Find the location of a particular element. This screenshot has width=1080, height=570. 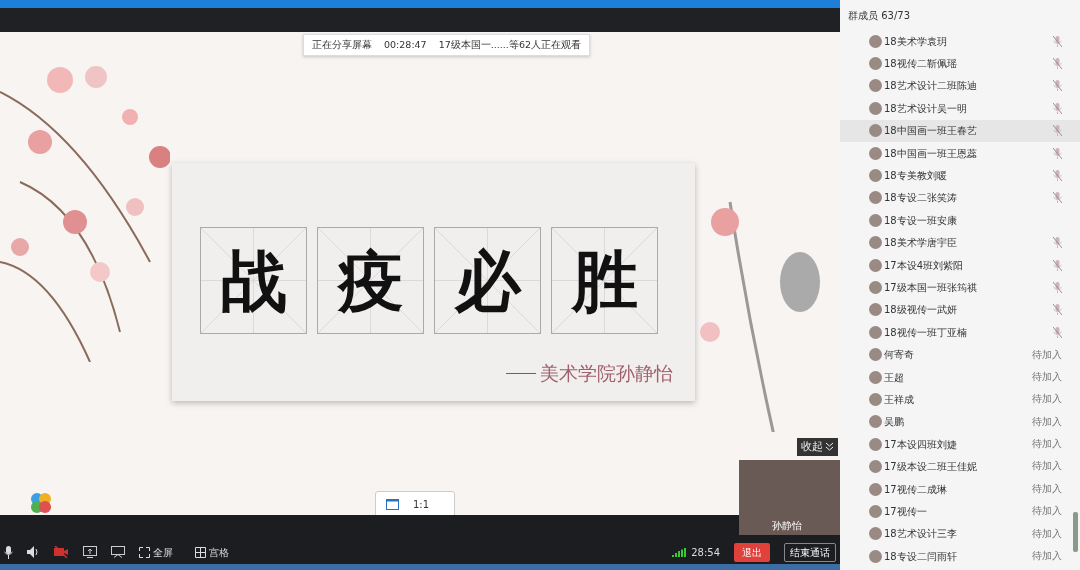

member-name: 18视传二靳佩瑶 is located at coordinates (921, 64).